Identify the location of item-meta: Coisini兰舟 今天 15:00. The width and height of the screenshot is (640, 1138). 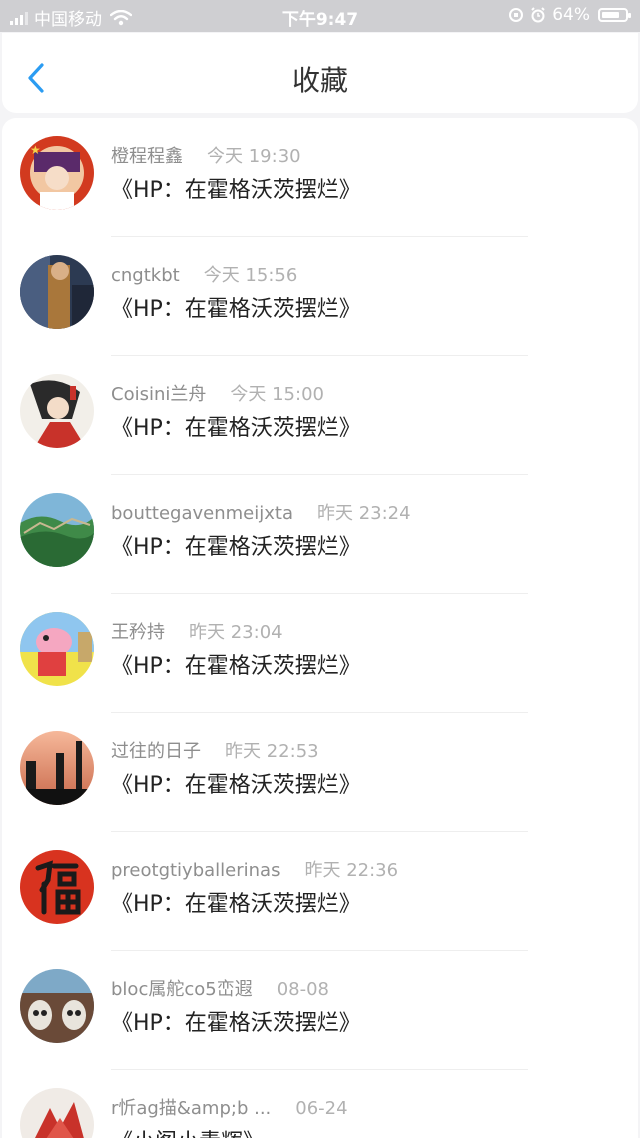
(217, 393).